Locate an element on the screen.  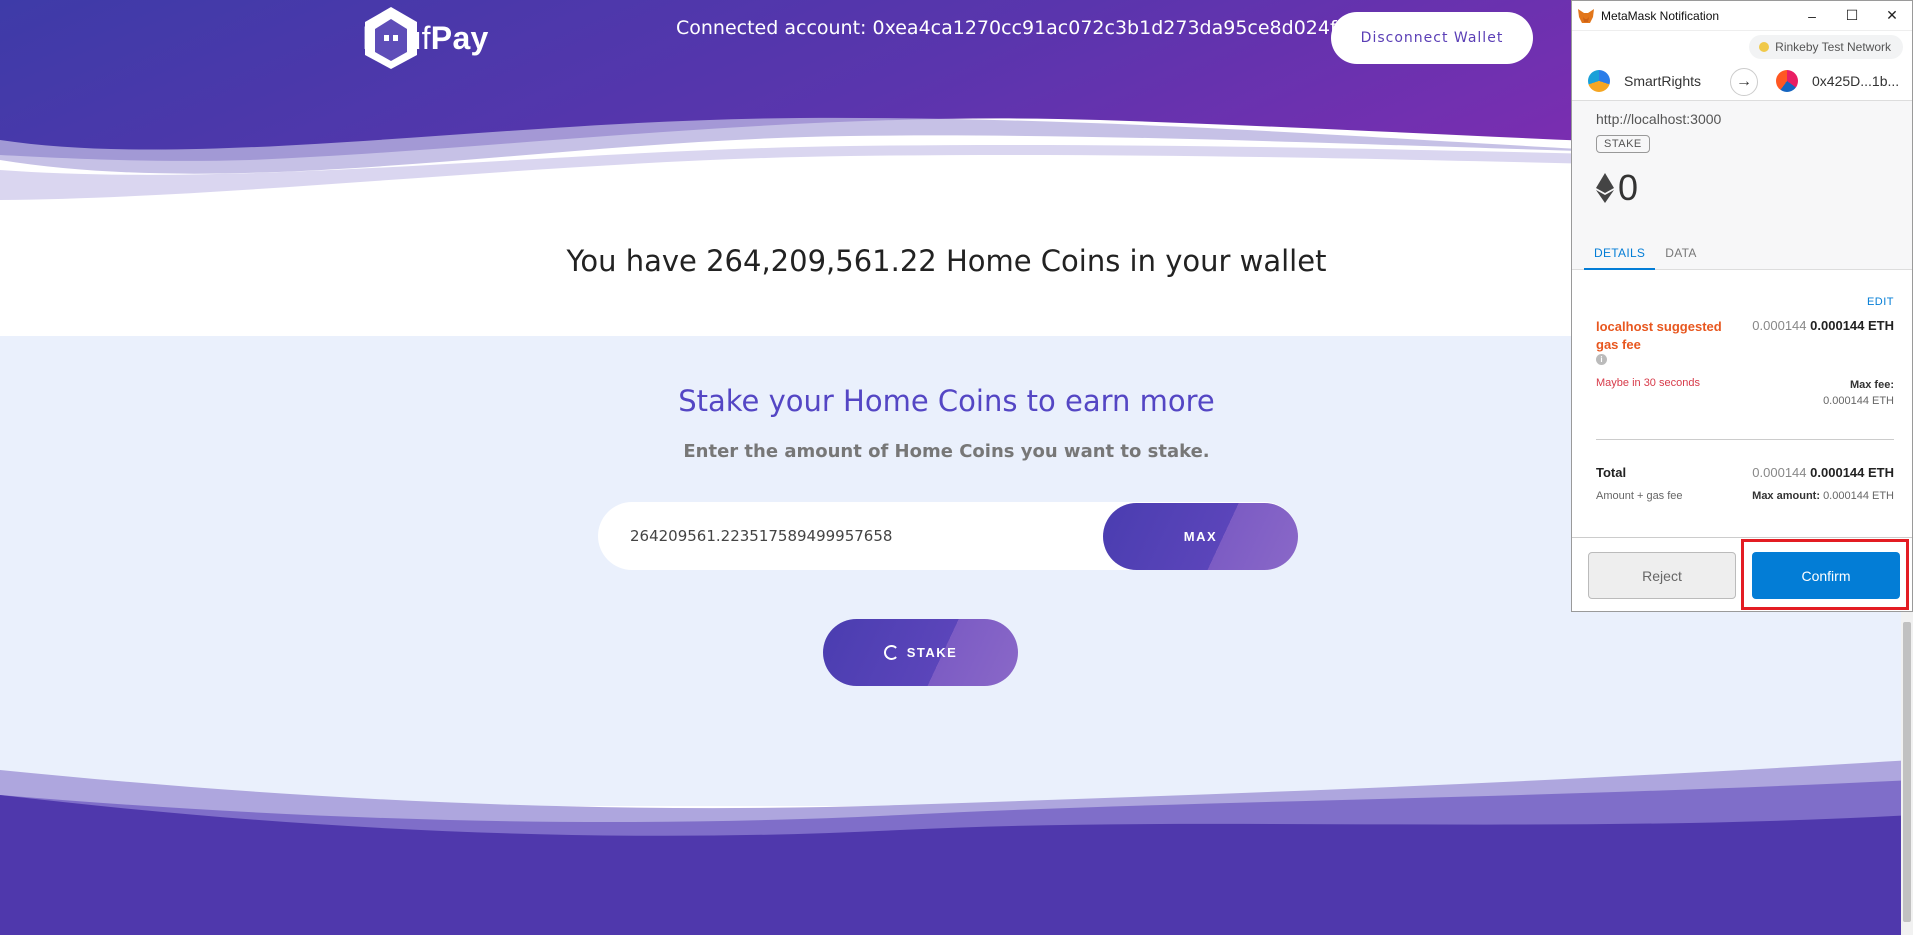
metamask-titlebar: MetaMask Notification – ☐ ✕ is located at coordinates (1742, 16).